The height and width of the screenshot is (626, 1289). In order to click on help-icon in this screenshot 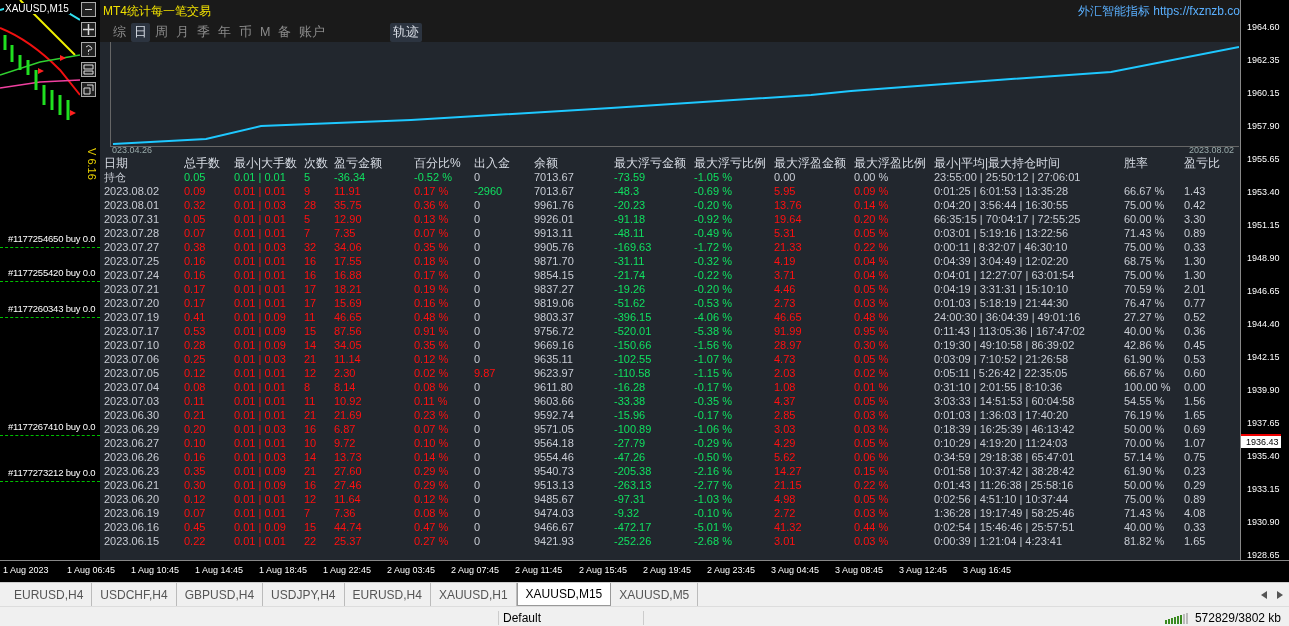, I will do `click(88, 49)`.